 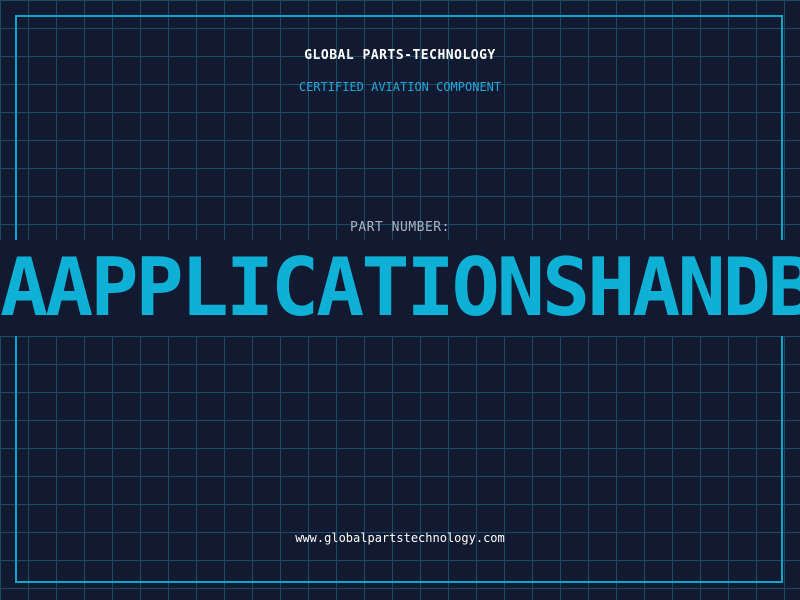 I want to click on part-number-label: PART NUMBER:, so click(x=400, y=227).